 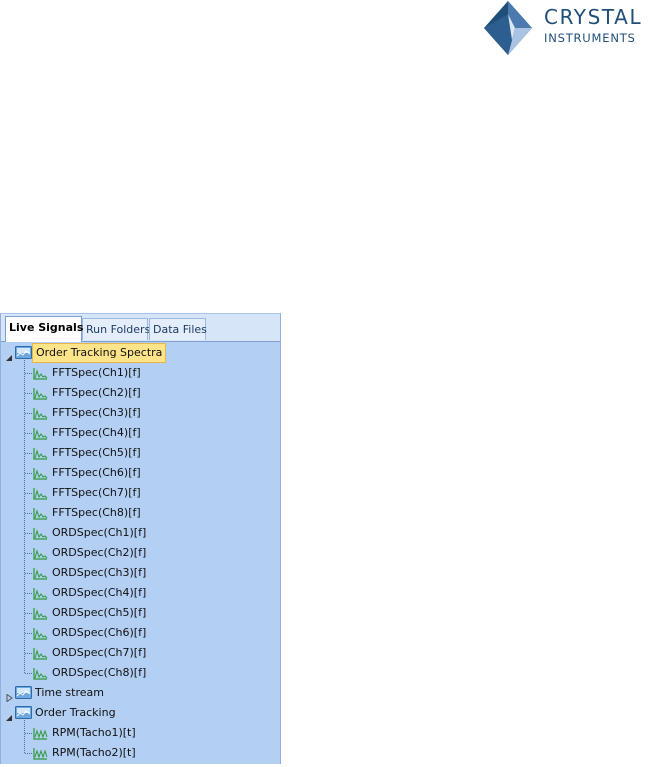 What do you see at coordinates (94, 753) in the screenshot?
I see `tree-signal-label: RPM(Tacho2)[t]` at bounding box center [94, 753].